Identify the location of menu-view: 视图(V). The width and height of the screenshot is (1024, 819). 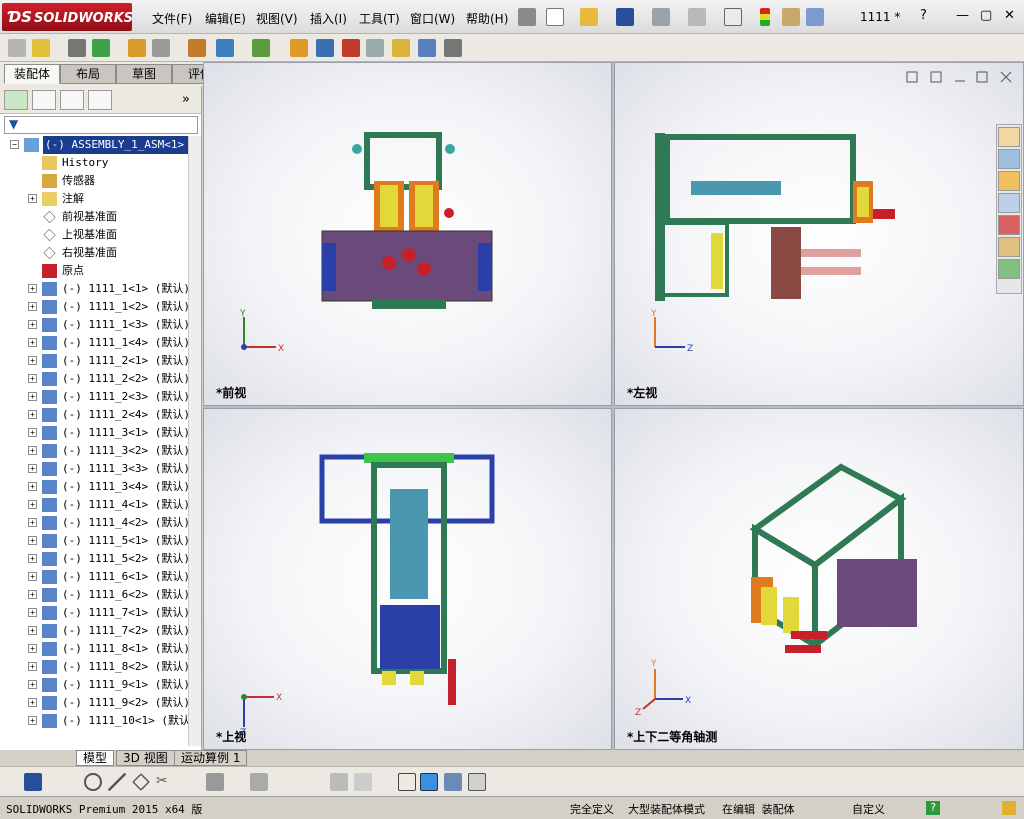
(277, 18).